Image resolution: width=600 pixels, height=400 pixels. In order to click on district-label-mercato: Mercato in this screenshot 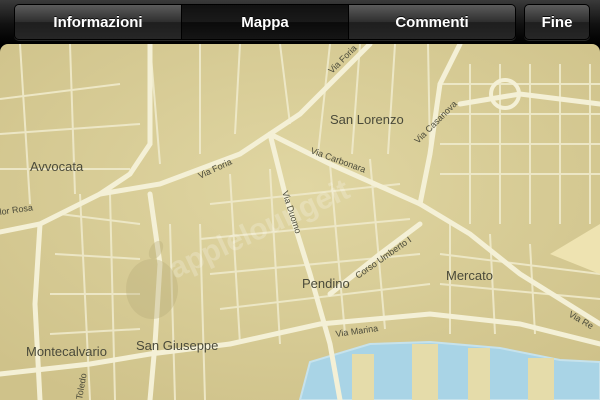, I will do `click(469, 275)`.